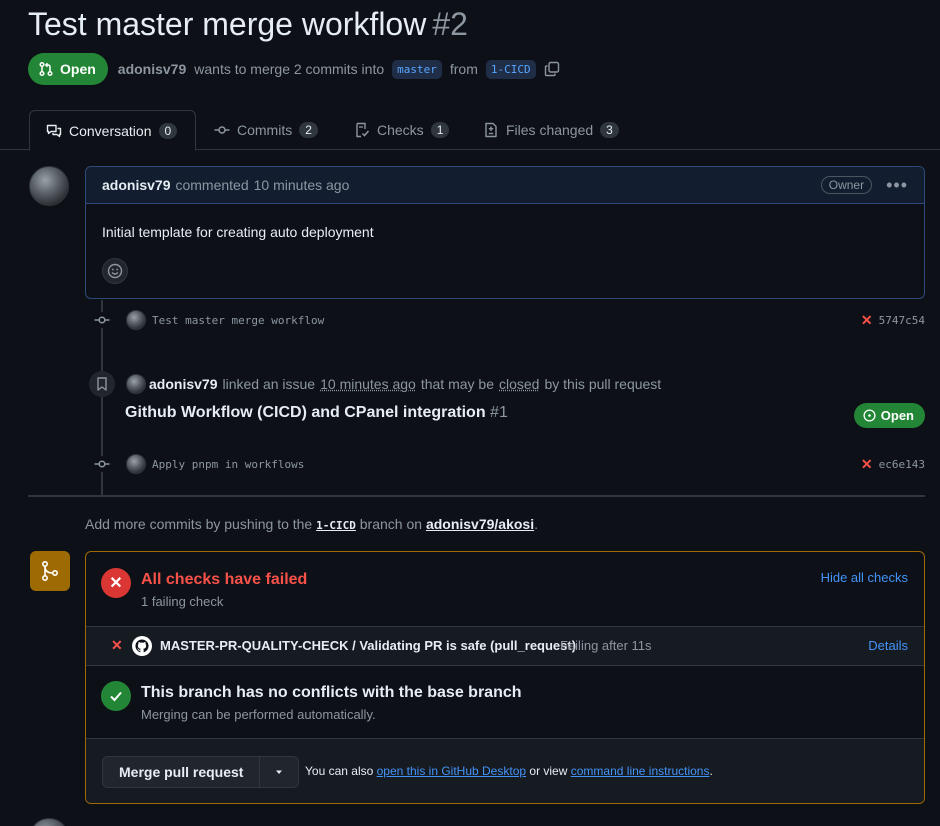  What do you see at coordinates (368, 384) in the screenshot?
I see `linked-time: 10 minutes ago` at bounding box center [368, 384].